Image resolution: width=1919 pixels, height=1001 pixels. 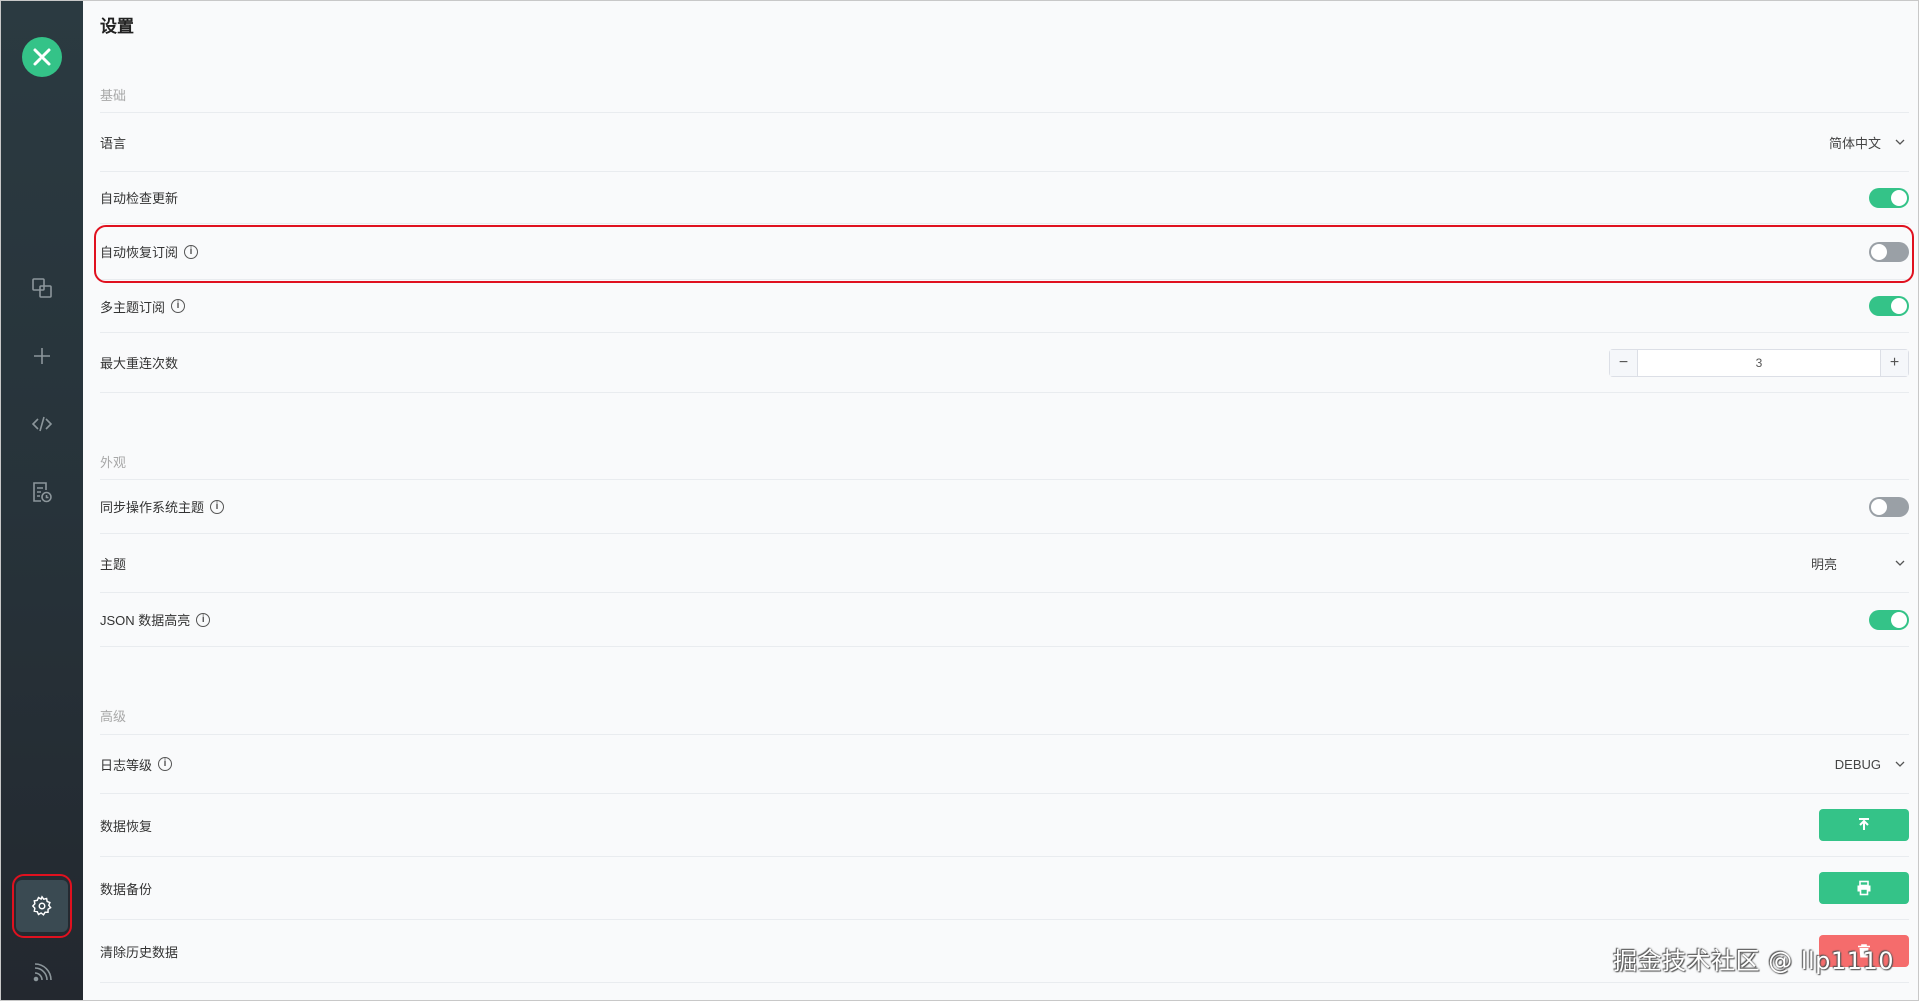 I want to click on row-auto-resubscribe: 自动恢复订阅 i, so click(x=1004, y=252).